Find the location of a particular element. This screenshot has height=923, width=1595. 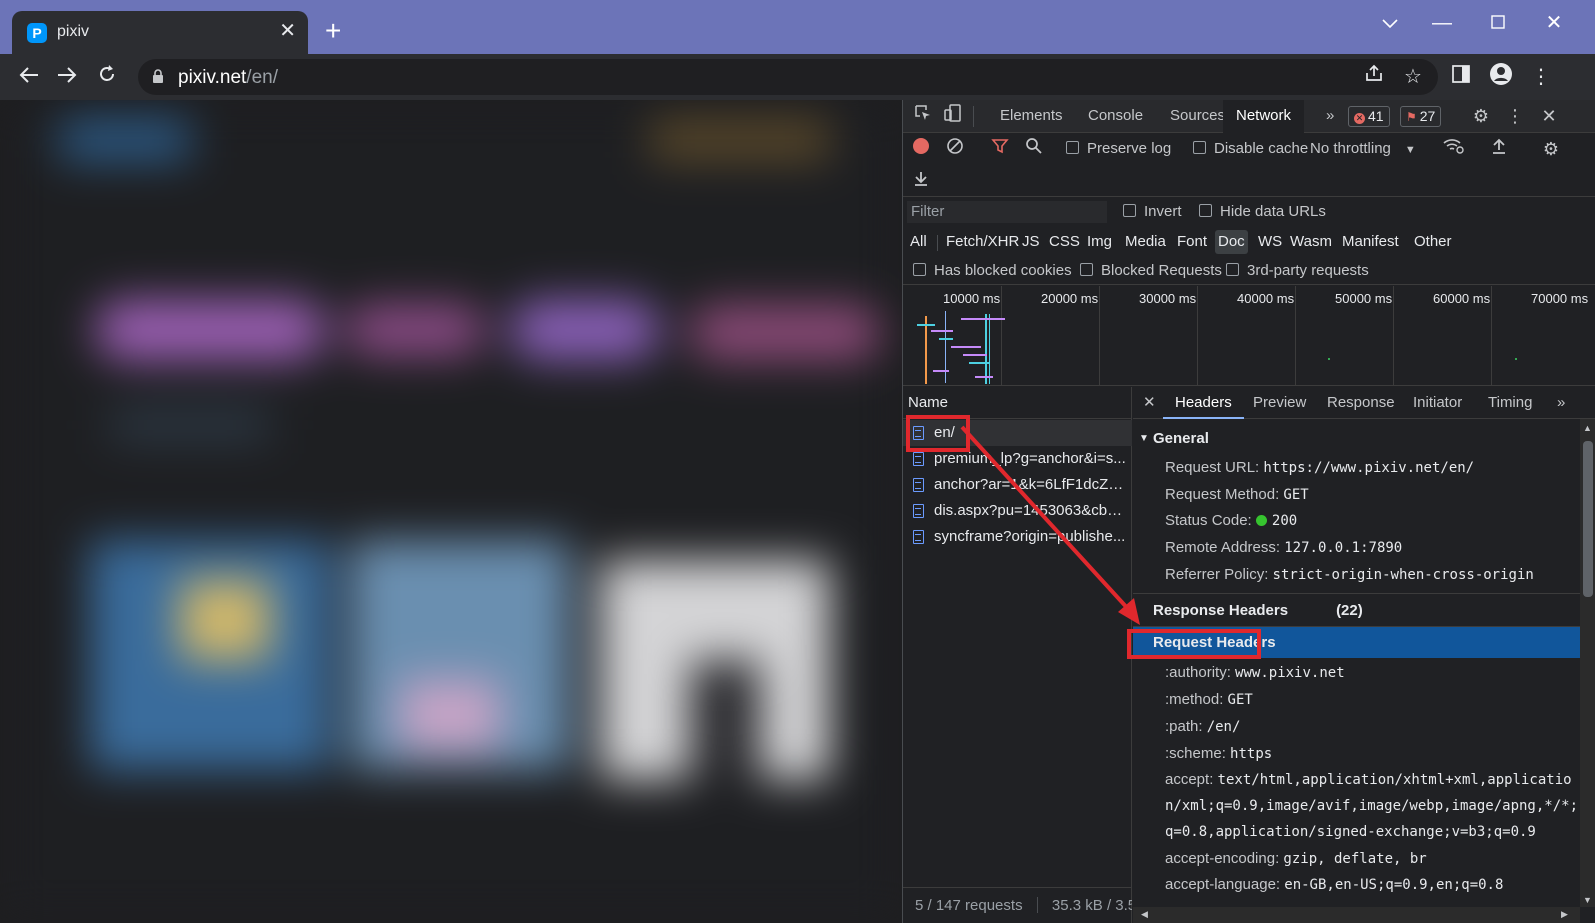

tab-search-icon is located at coordinates (1390, 23).